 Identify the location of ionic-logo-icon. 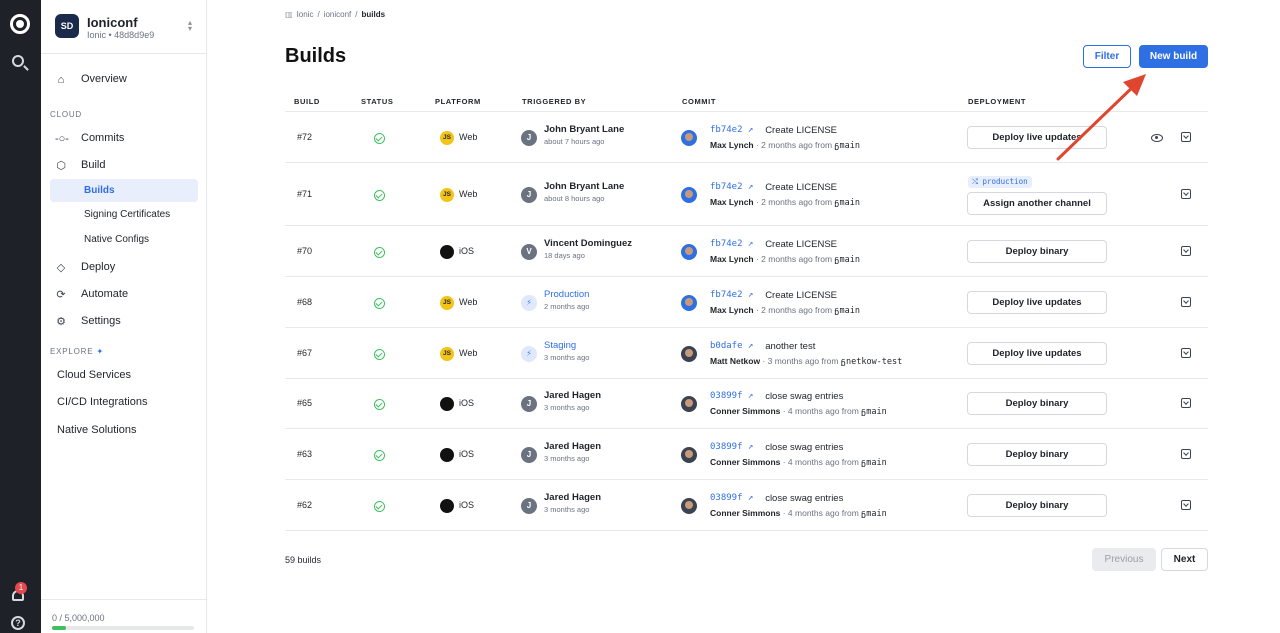
(20, 24).